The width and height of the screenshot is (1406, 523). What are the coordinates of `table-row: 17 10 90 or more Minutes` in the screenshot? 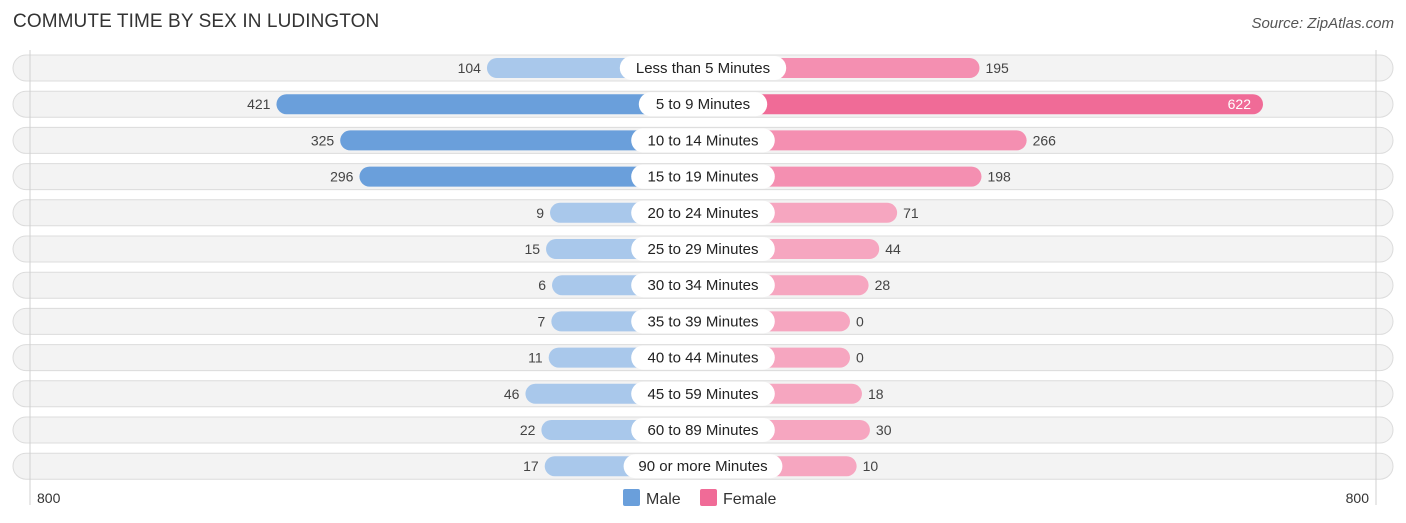 It's located at (703, 466).